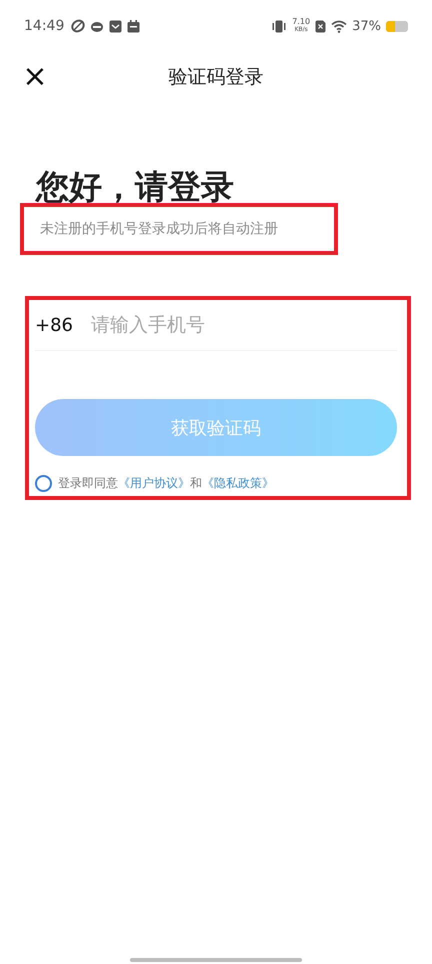 Image resolution: width=432 pixels, height=964 pixels. Describe the element at coordinates (44, 26) in the screenshot. I see `status-time: 14:49` at that location.